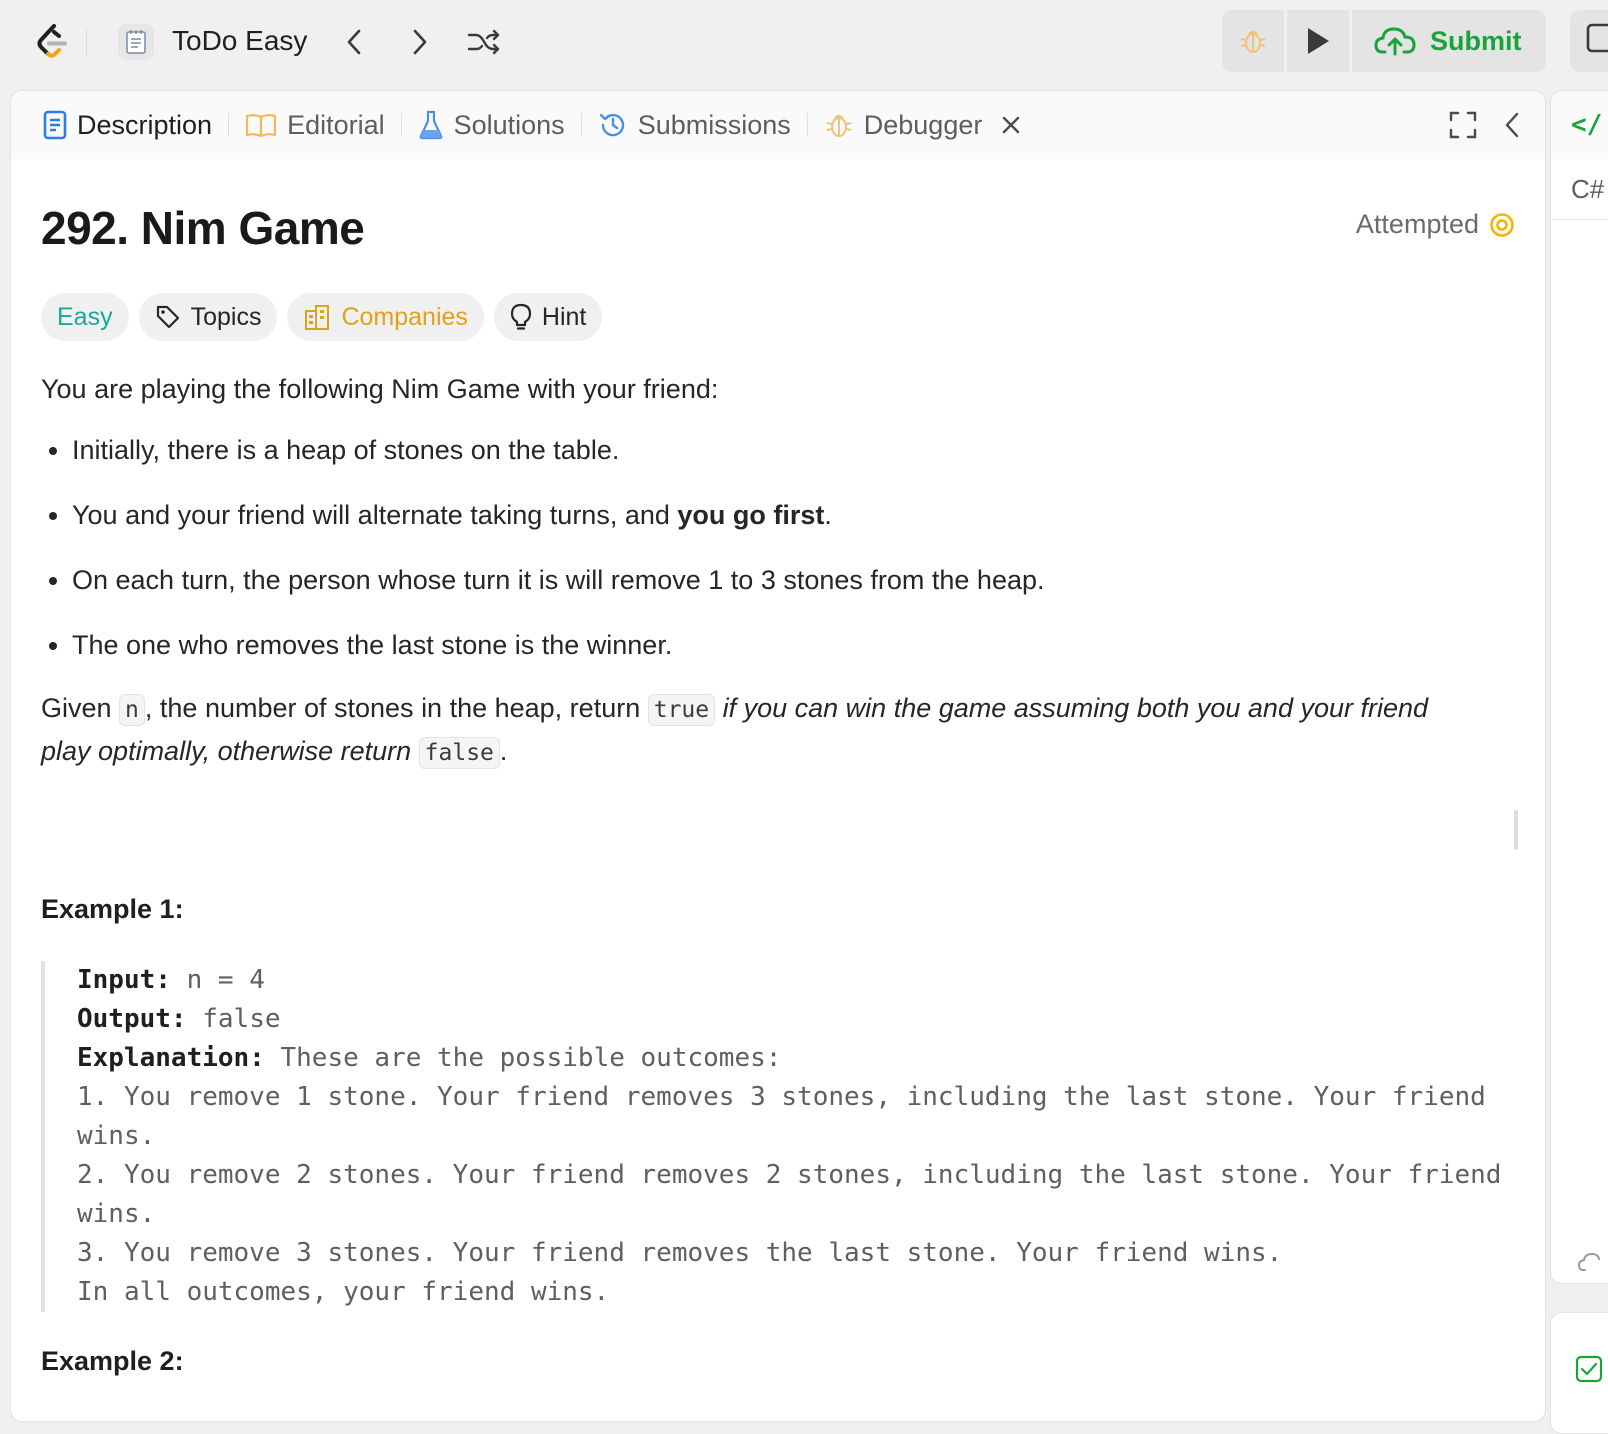 The height and width of the screenshot is (1434, 1608). I want to click on tab-solutions-label: Solutions, so click(509, 124).